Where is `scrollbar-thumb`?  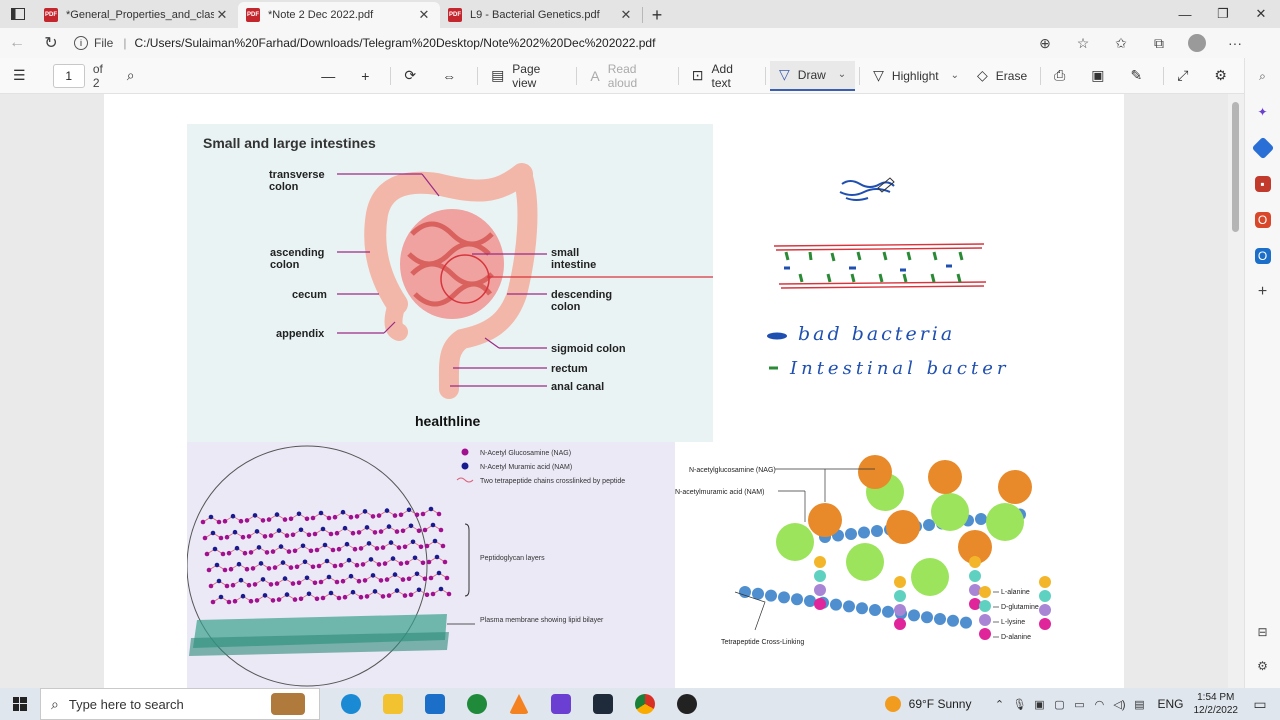 scrollbar-thumb is located at coordinates (1235, 167).